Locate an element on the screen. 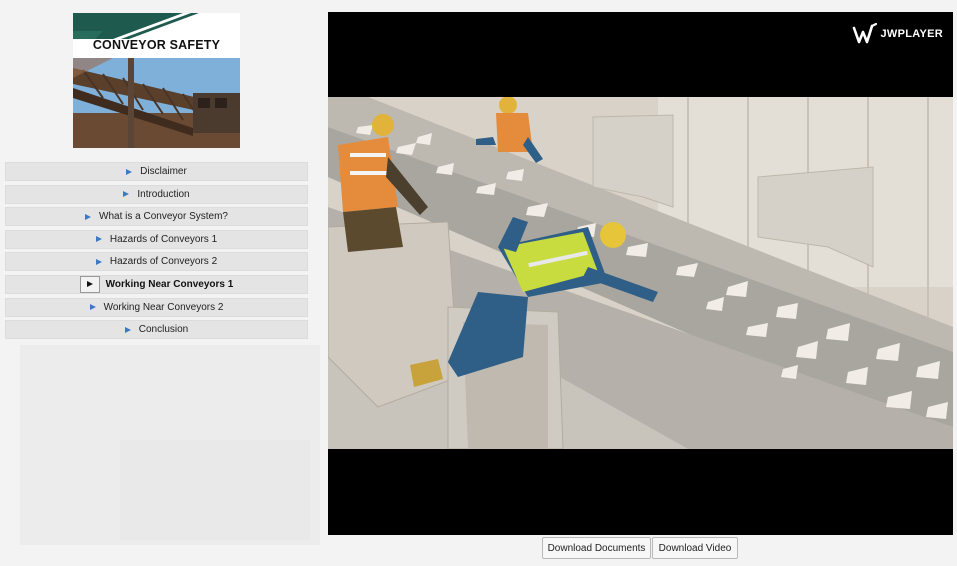 Image resolution: width=957 pixels, height=566 pixels. menu-item-working-near-2: Working Near Conveyors 2 is located at coordinates (156, 307).